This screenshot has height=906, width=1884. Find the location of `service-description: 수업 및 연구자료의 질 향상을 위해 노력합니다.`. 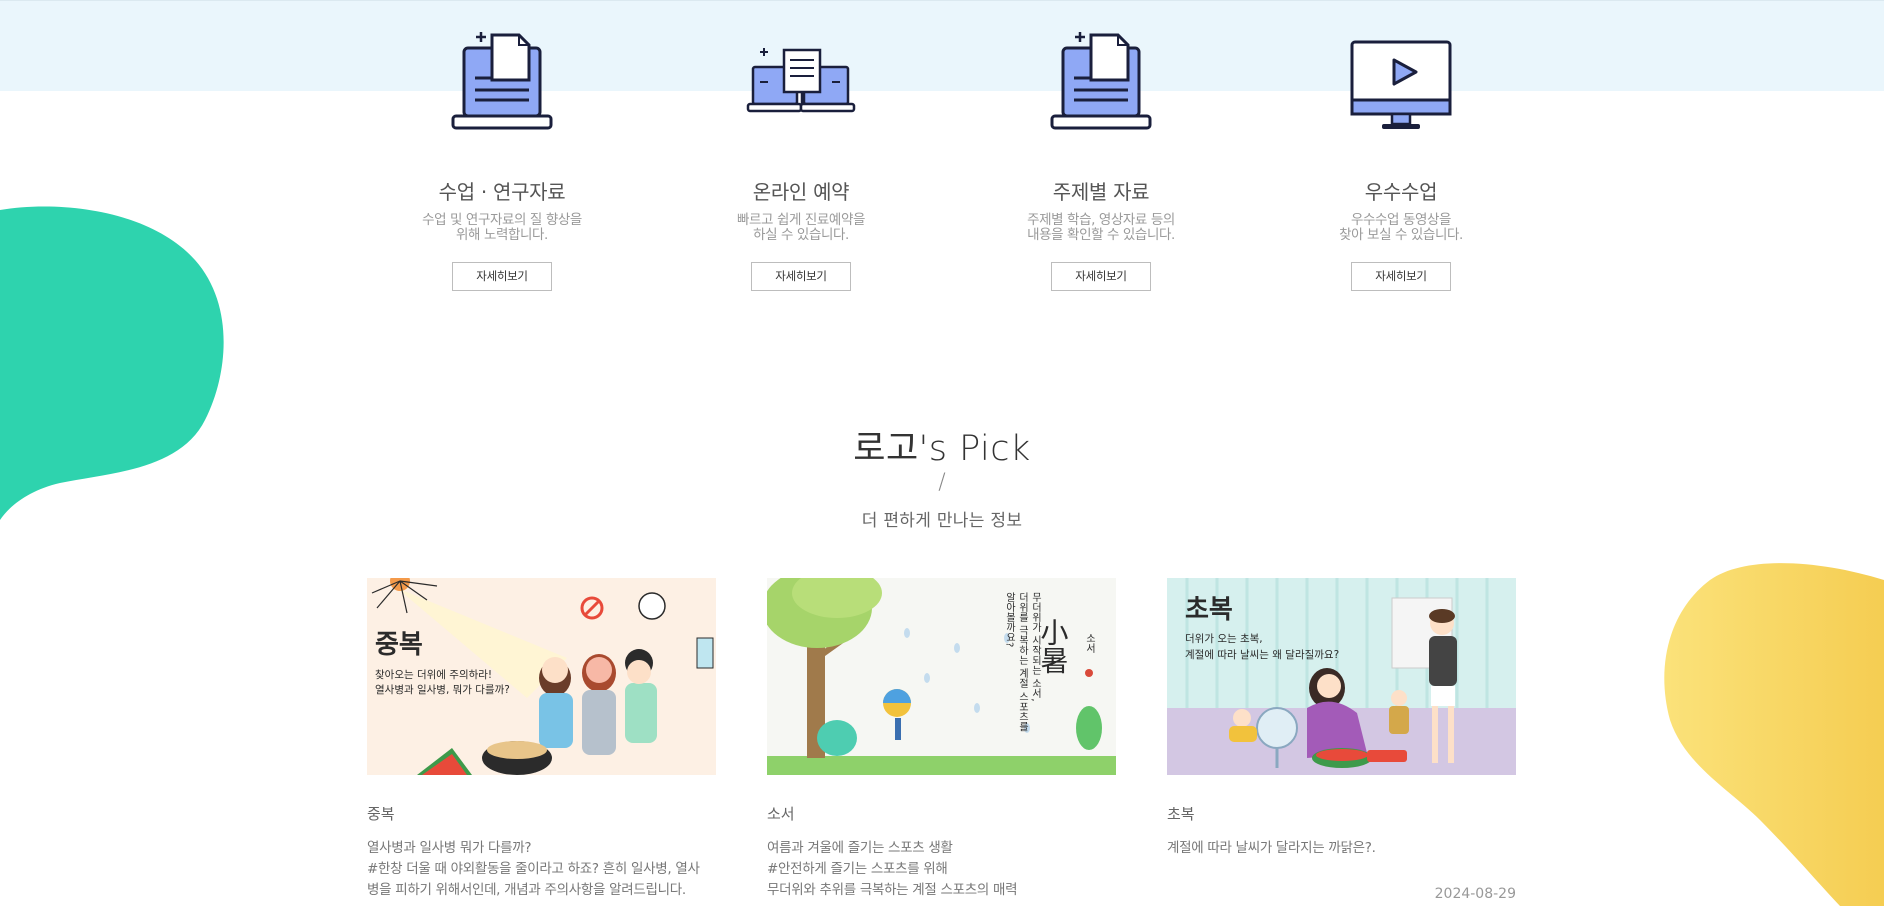

service-description: 수업 및 연구자료의 질 향상을 위해 노력합니다. is located at coordinates (502, 227).